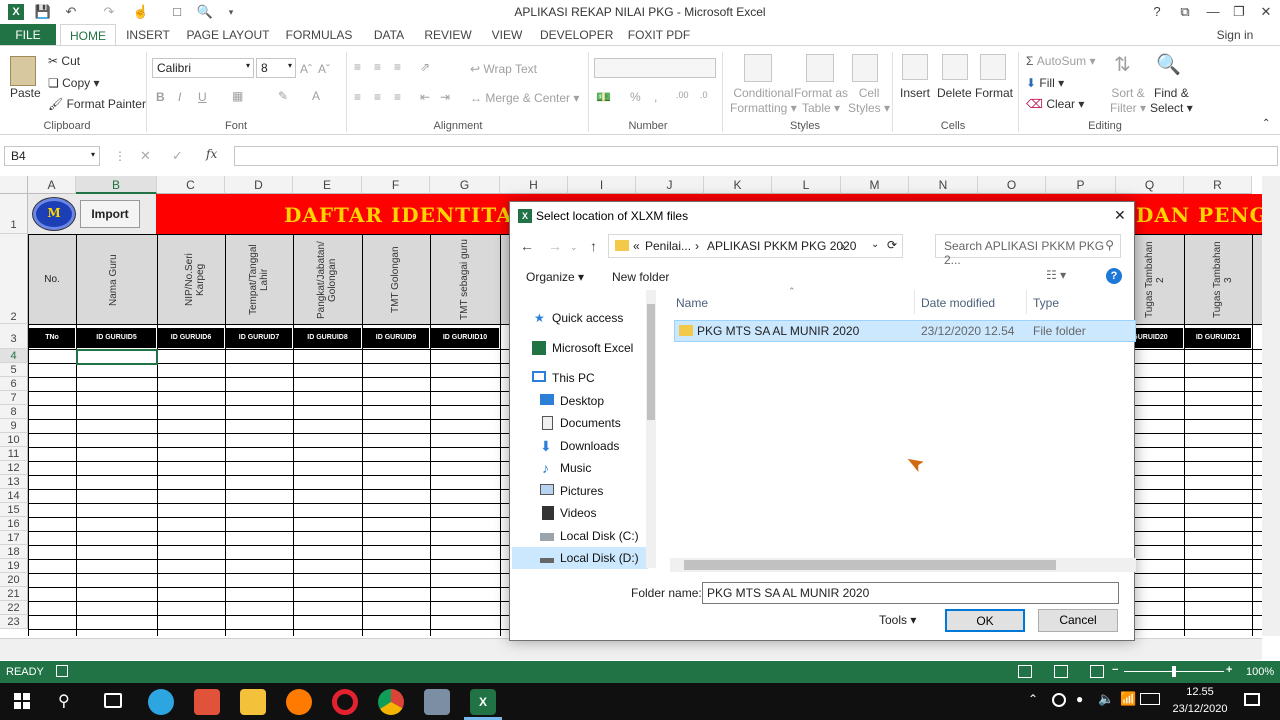 This screenshot has width=1280, height=720. What do you see at coordinates (576, 35) in the screenshot?
I see `tab-developer: DEVELOPER` at bounding box center [576, 35].